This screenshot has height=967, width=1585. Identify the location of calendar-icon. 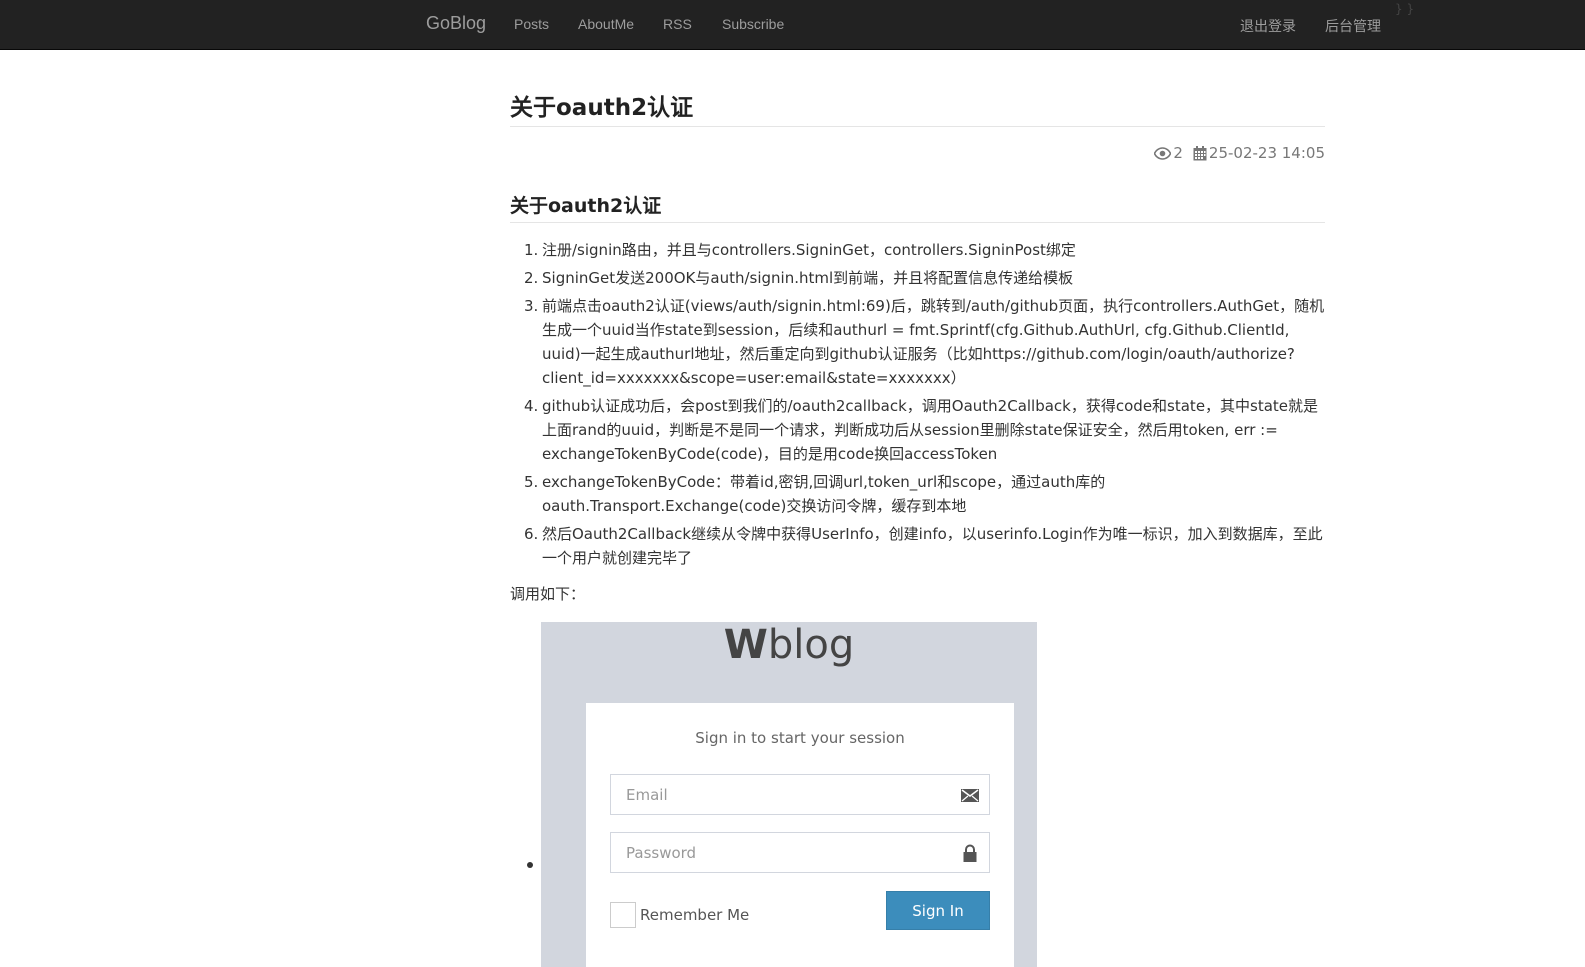
(1200, 152).